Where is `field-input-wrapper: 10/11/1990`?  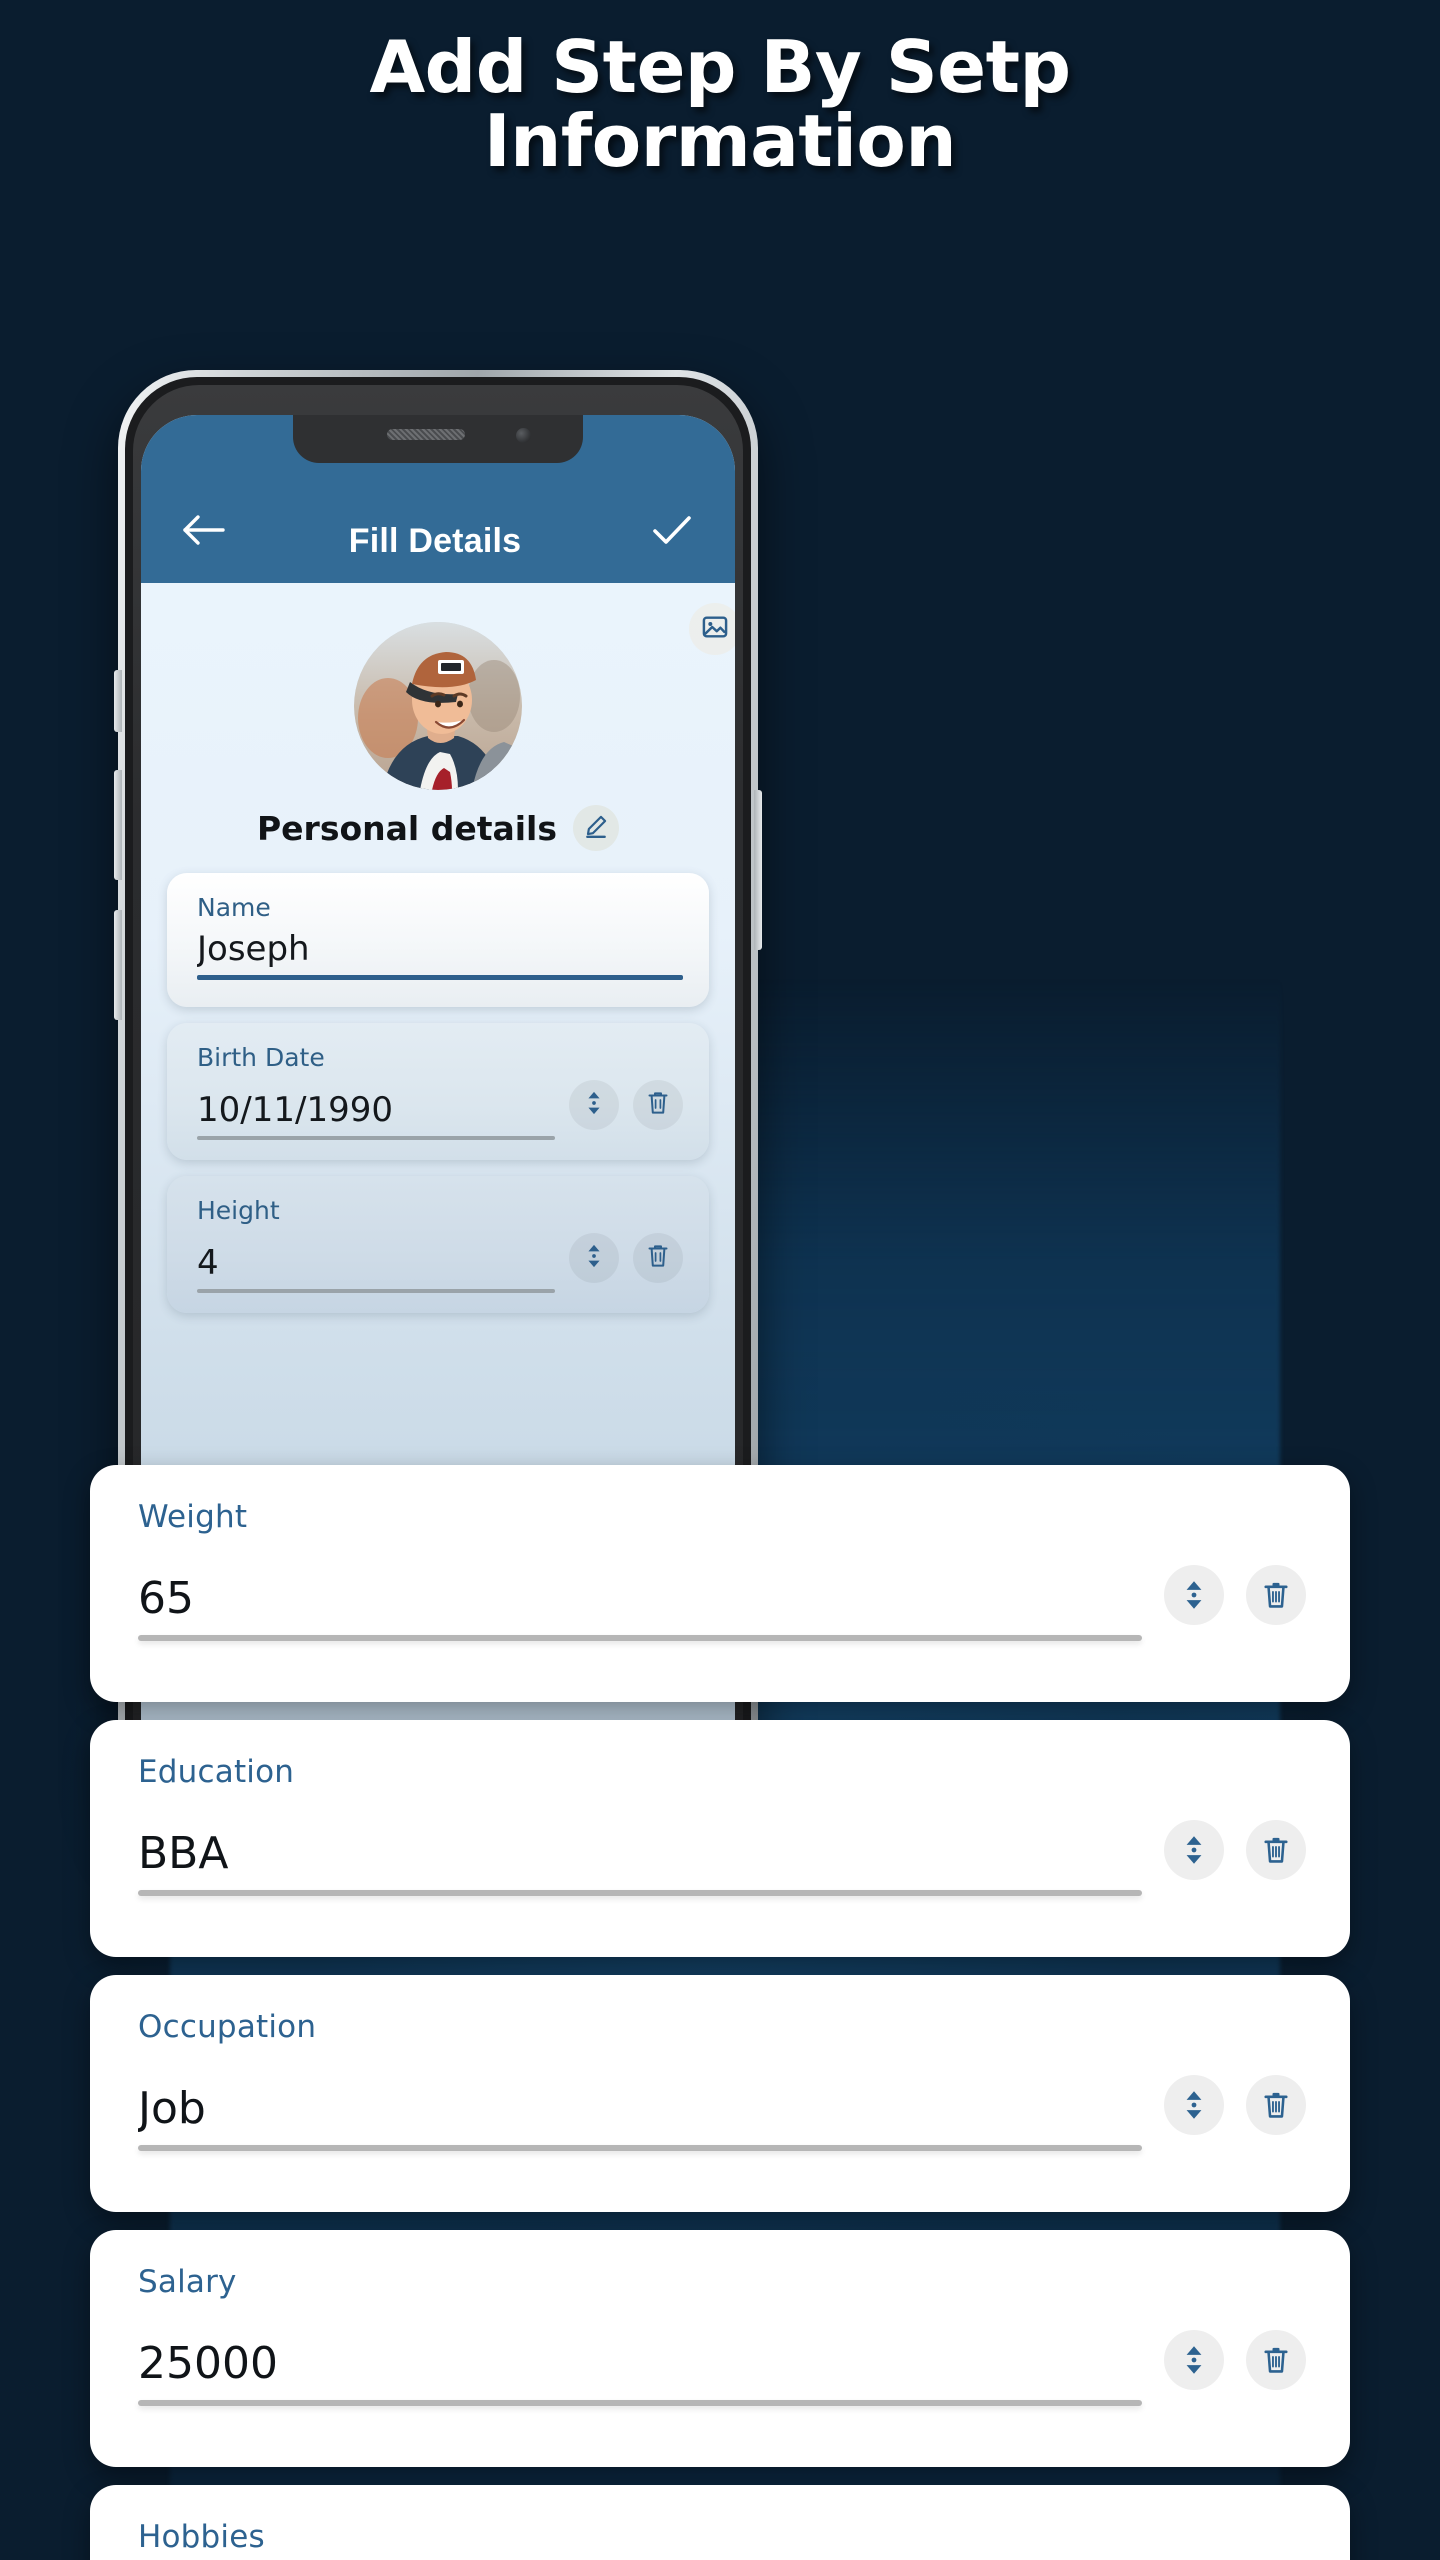
field-input-wrapper: 10/11/1990 is located at coordinates (376, 1115).